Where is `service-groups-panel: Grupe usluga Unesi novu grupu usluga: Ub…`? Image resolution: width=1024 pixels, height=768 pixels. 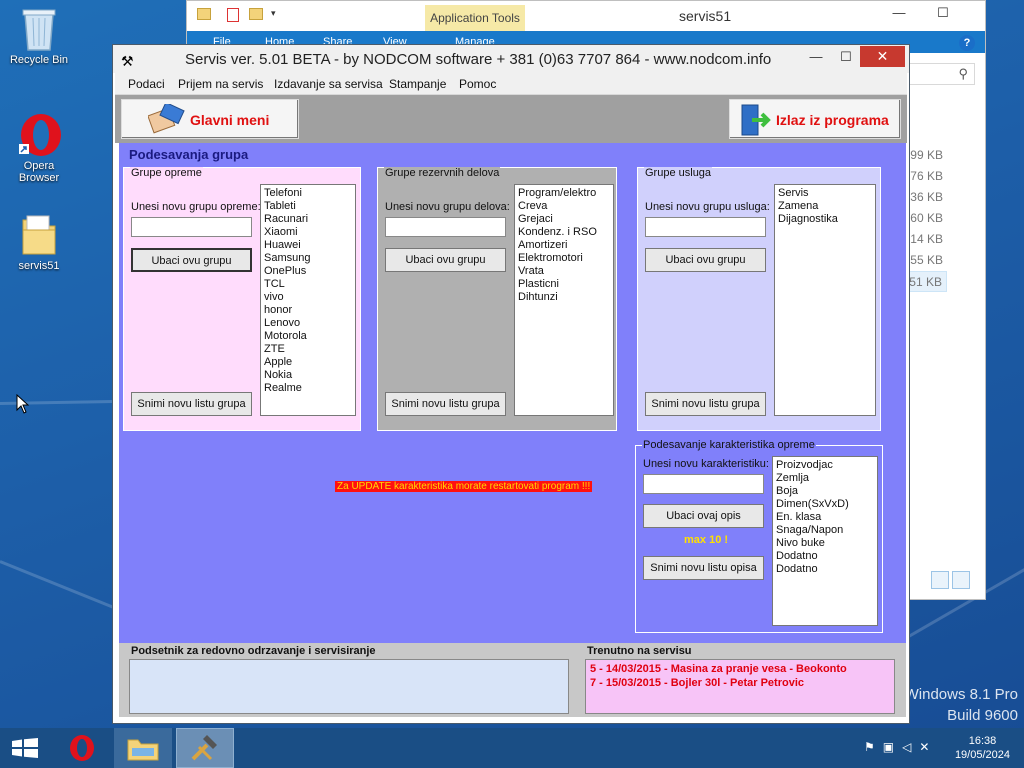
service-groups-panel: Grupe usluga Unesi novu grupu usluga: Ub… is located at coordinates (759, 299).